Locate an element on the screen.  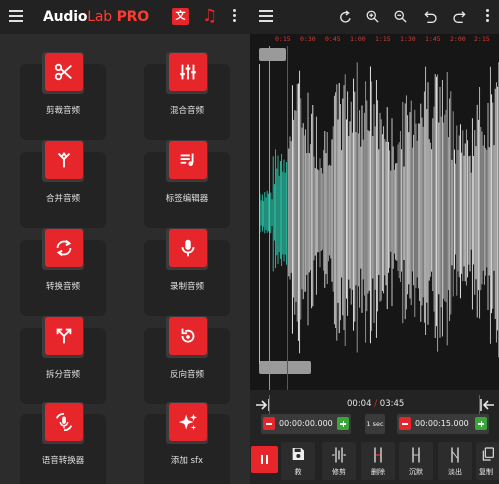
fade-out-icon is located at coordinates (455, 455).